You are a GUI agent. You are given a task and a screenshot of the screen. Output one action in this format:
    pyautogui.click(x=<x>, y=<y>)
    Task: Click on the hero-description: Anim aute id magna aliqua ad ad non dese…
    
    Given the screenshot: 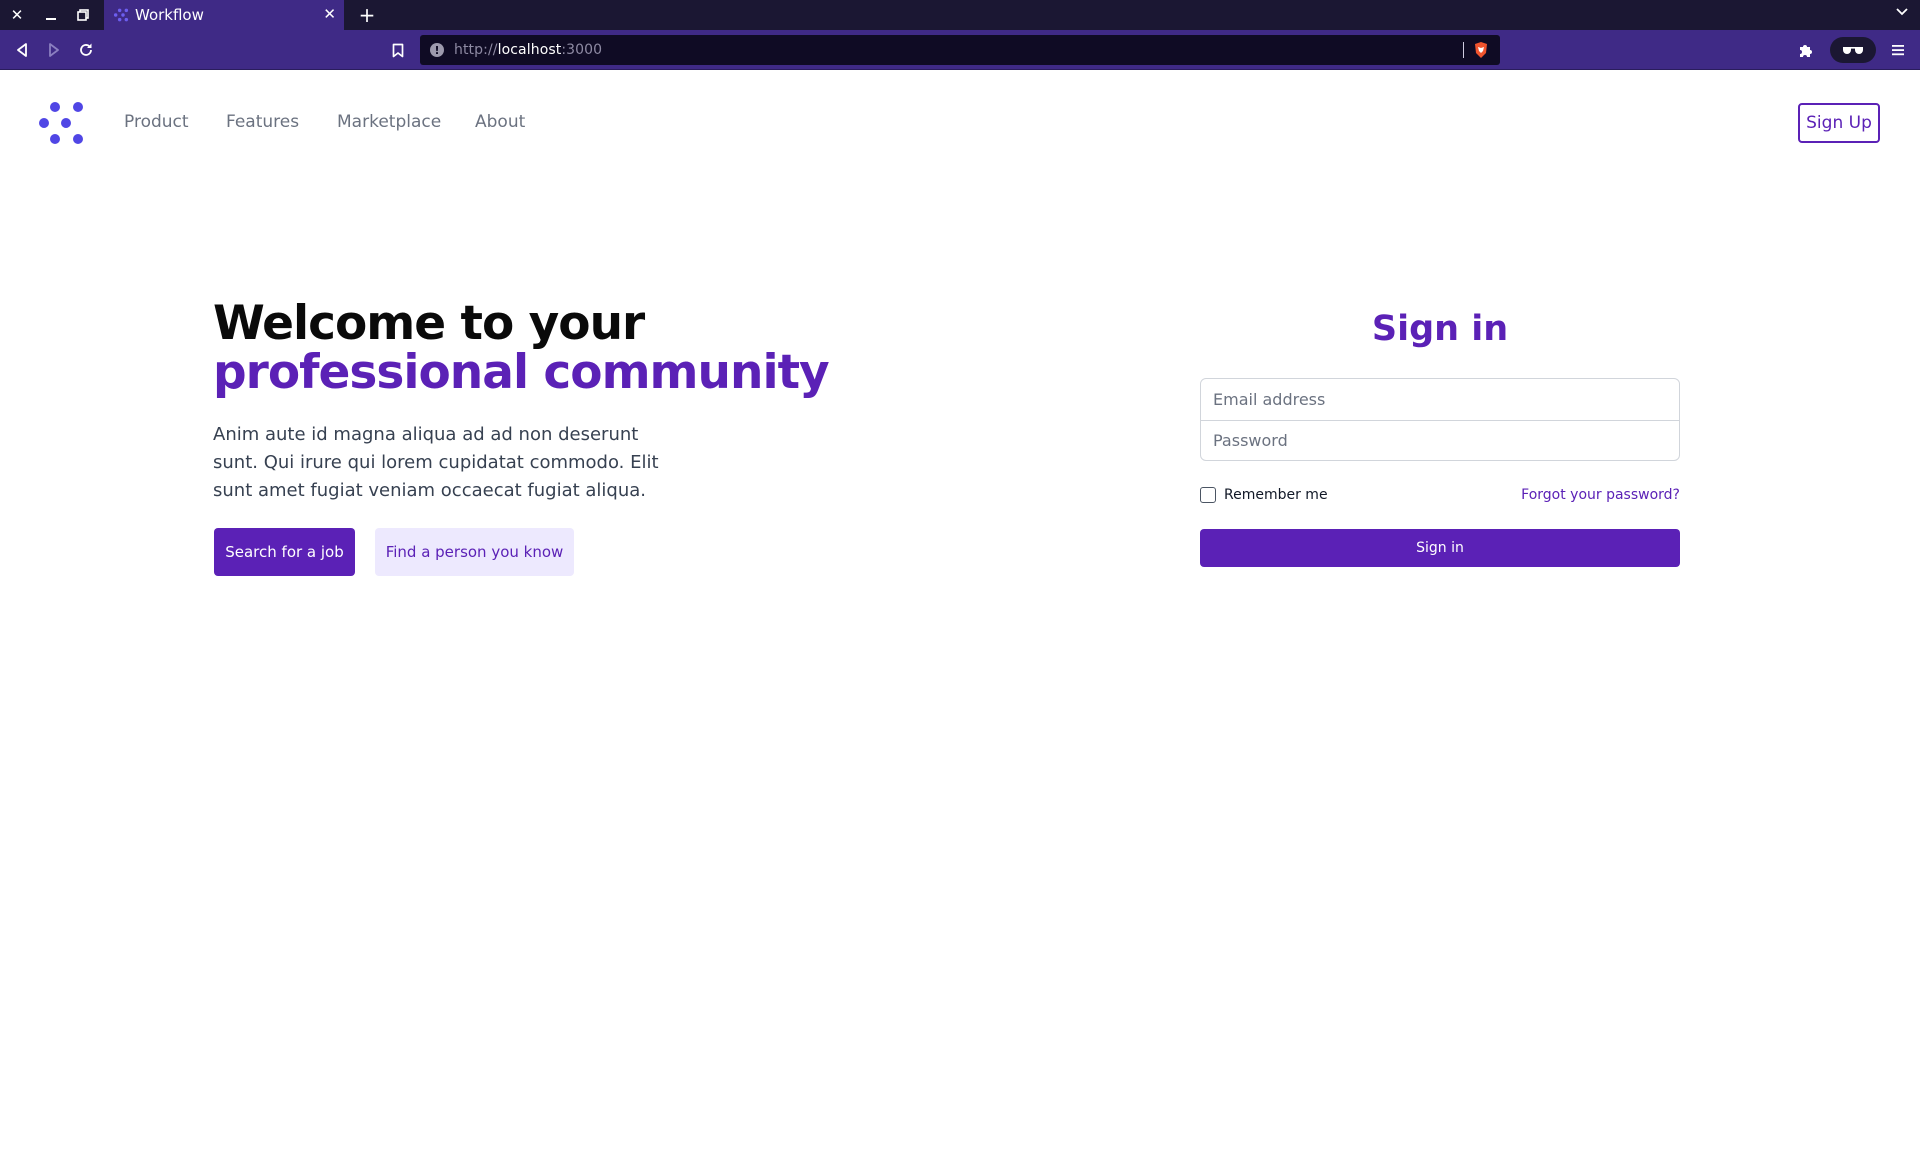 What is the action you would take?
    pyautogui.click(x=436, y=462)
    